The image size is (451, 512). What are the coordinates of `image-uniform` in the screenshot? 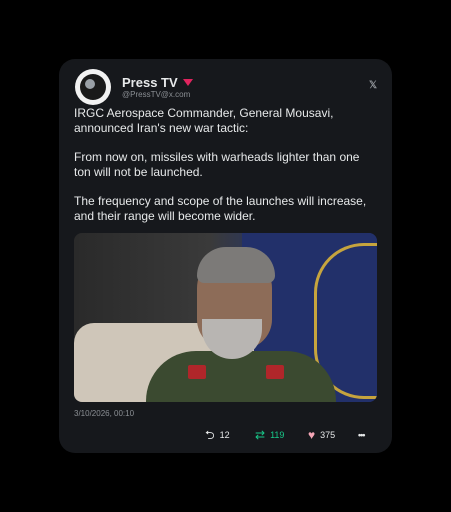 It's located at (241, 376).